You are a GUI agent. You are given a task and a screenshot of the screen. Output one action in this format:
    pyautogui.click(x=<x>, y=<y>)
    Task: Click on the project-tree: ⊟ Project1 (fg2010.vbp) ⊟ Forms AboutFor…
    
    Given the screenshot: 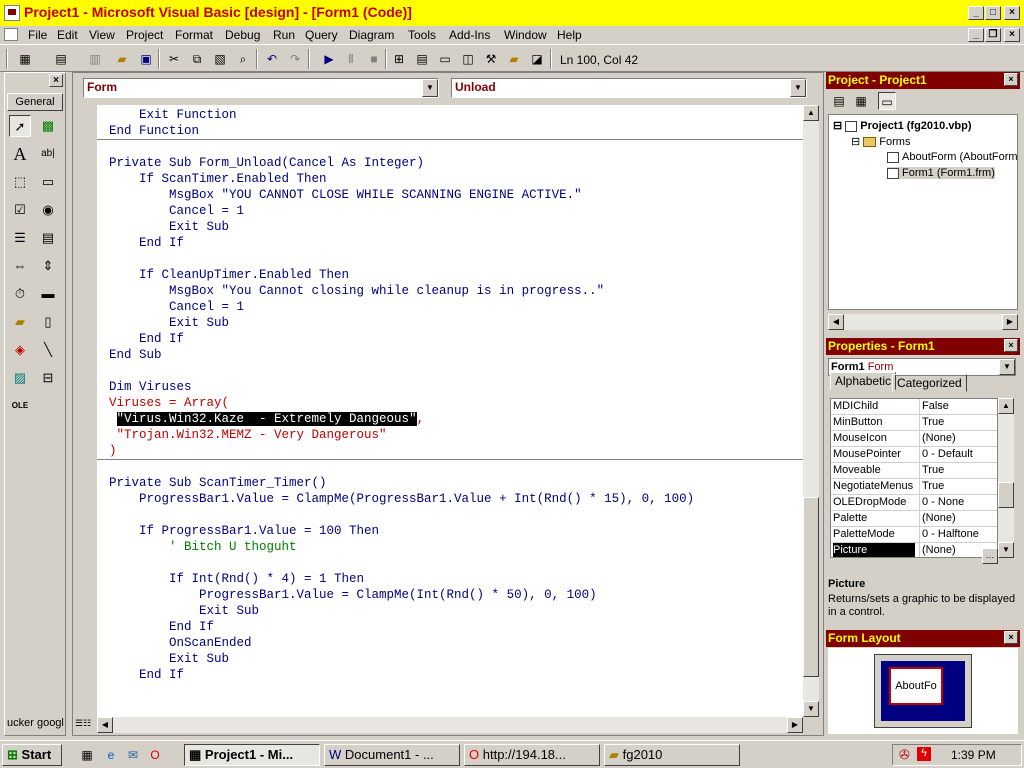 What is the action you would take?
    pyautogui.click(x=923, y=212)
    